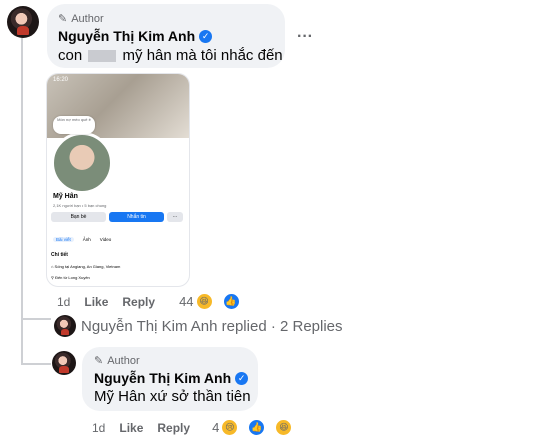 The width and height of the screenshot is (536, 436). Describe the element at coordinates (186, 301) in the screenshot. I see `reaction-count: 44` at that location.